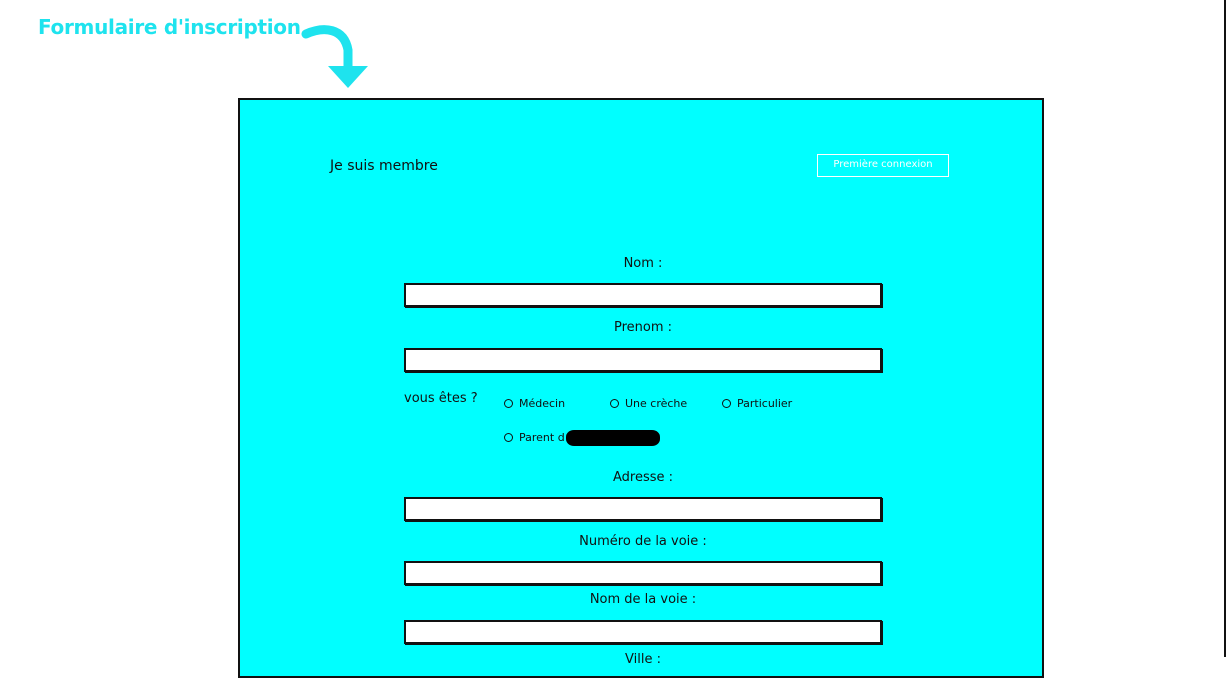  Describe the element at coordinates (643, 360) in the screenshot. I see `prenom-field` at that location.